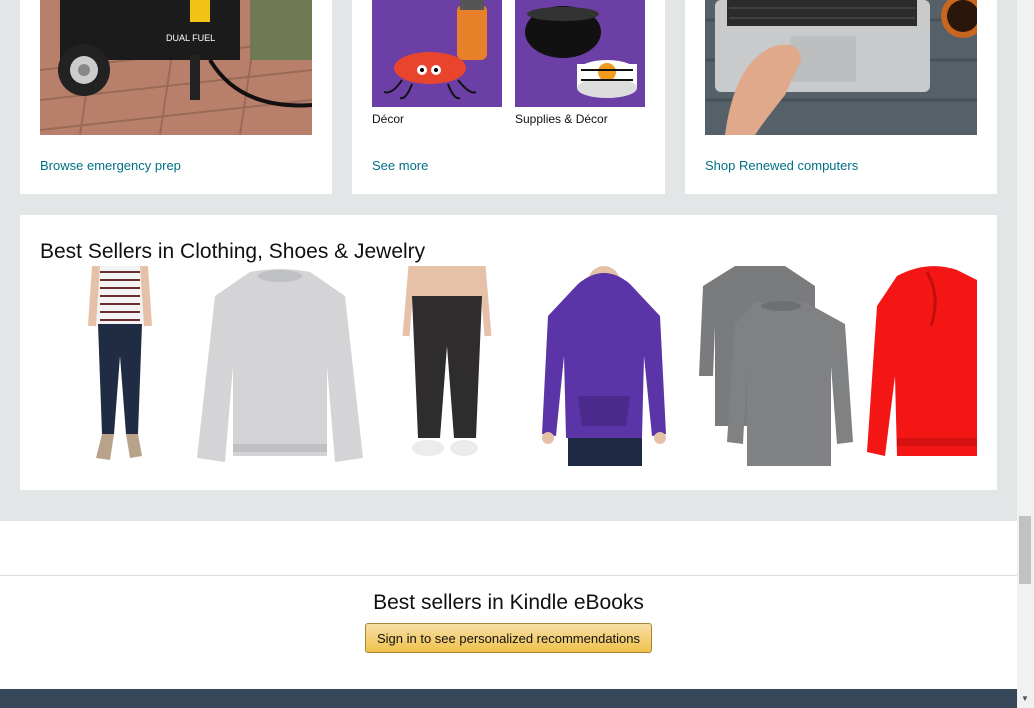 This screenshot has height=708, width=1034. I want to click on laptop-image, so click(841, 67).